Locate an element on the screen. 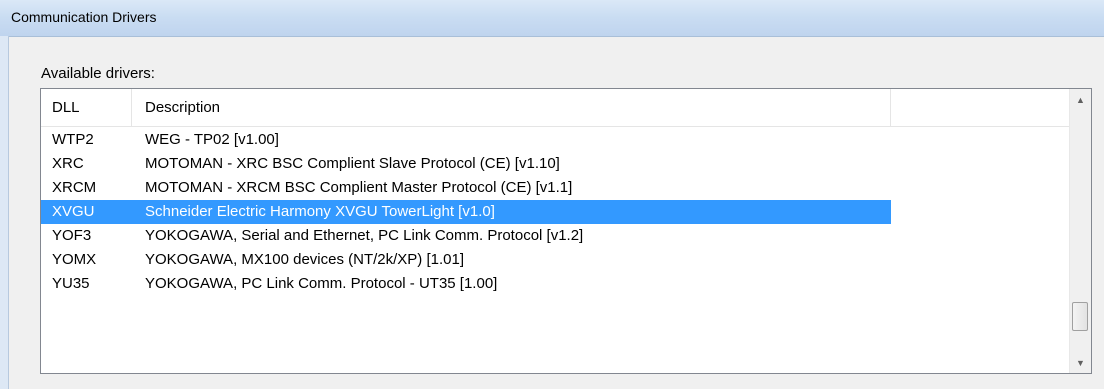  list-header: DLL Description is located at coordinates (556, 108).